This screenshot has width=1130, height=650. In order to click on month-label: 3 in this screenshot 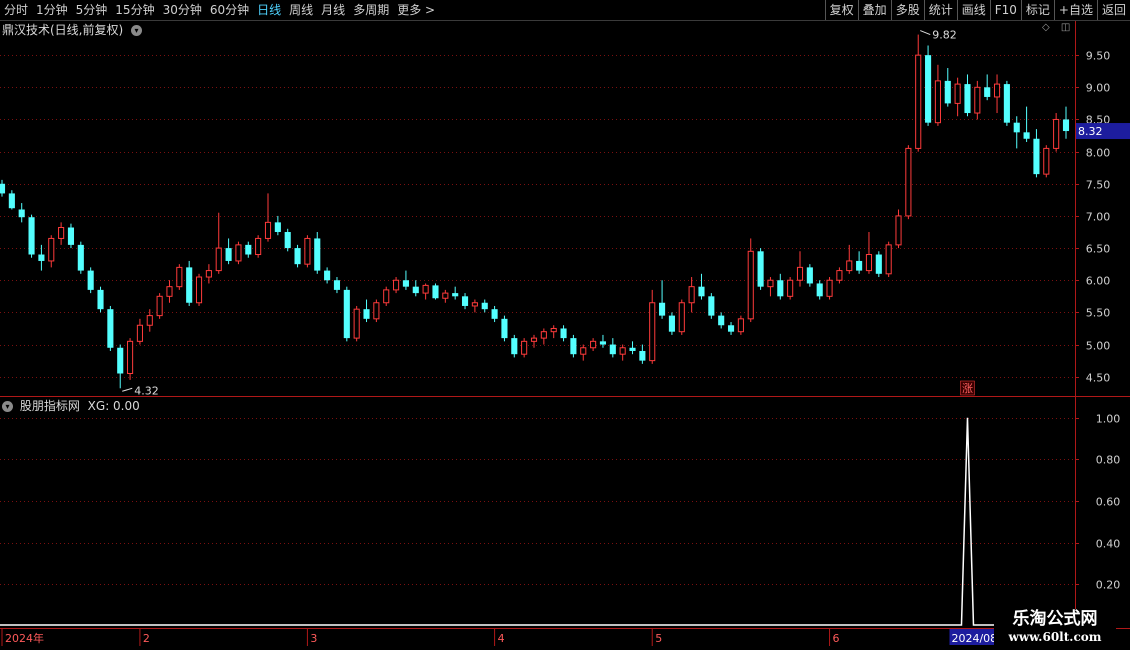, I will do `click(313, 638)`.